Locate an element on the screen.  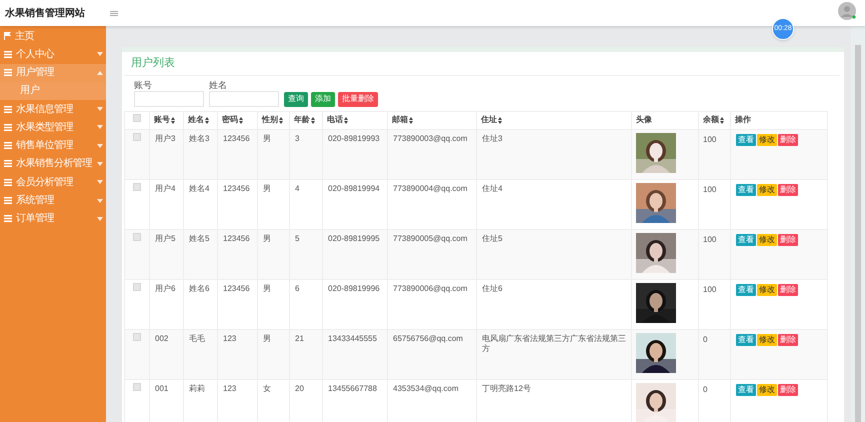
table-cell: 773890006@qq.com is located at coordinates (432, 304).